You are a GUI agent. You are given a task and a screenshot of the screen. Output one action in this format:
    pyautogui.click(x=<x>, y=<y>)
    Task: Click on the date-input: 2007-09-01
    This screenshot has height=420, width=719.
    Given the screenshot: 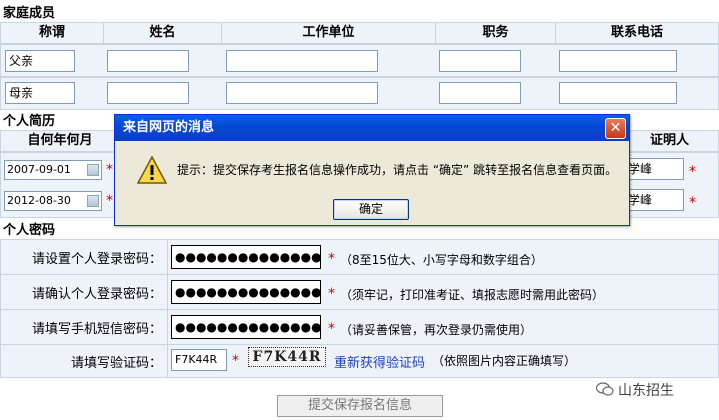 What is the action you would take?
    pyautogui.click(x=53, y=170)
    